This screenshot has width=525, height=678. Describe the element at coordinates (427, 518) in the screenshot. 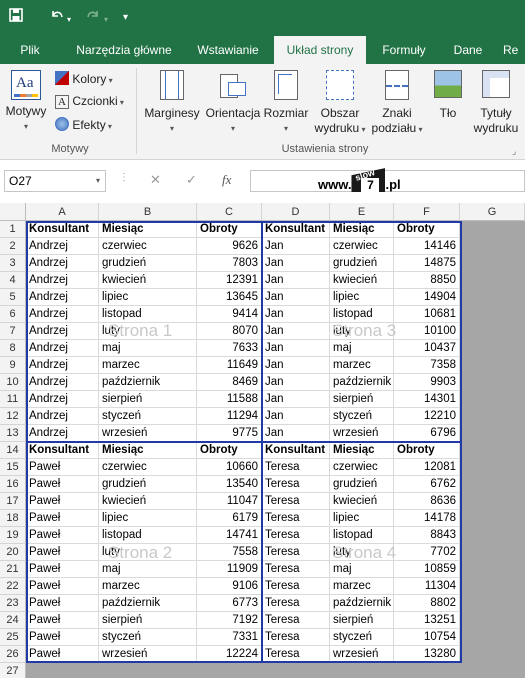

I see `cell: 14178` at that location.